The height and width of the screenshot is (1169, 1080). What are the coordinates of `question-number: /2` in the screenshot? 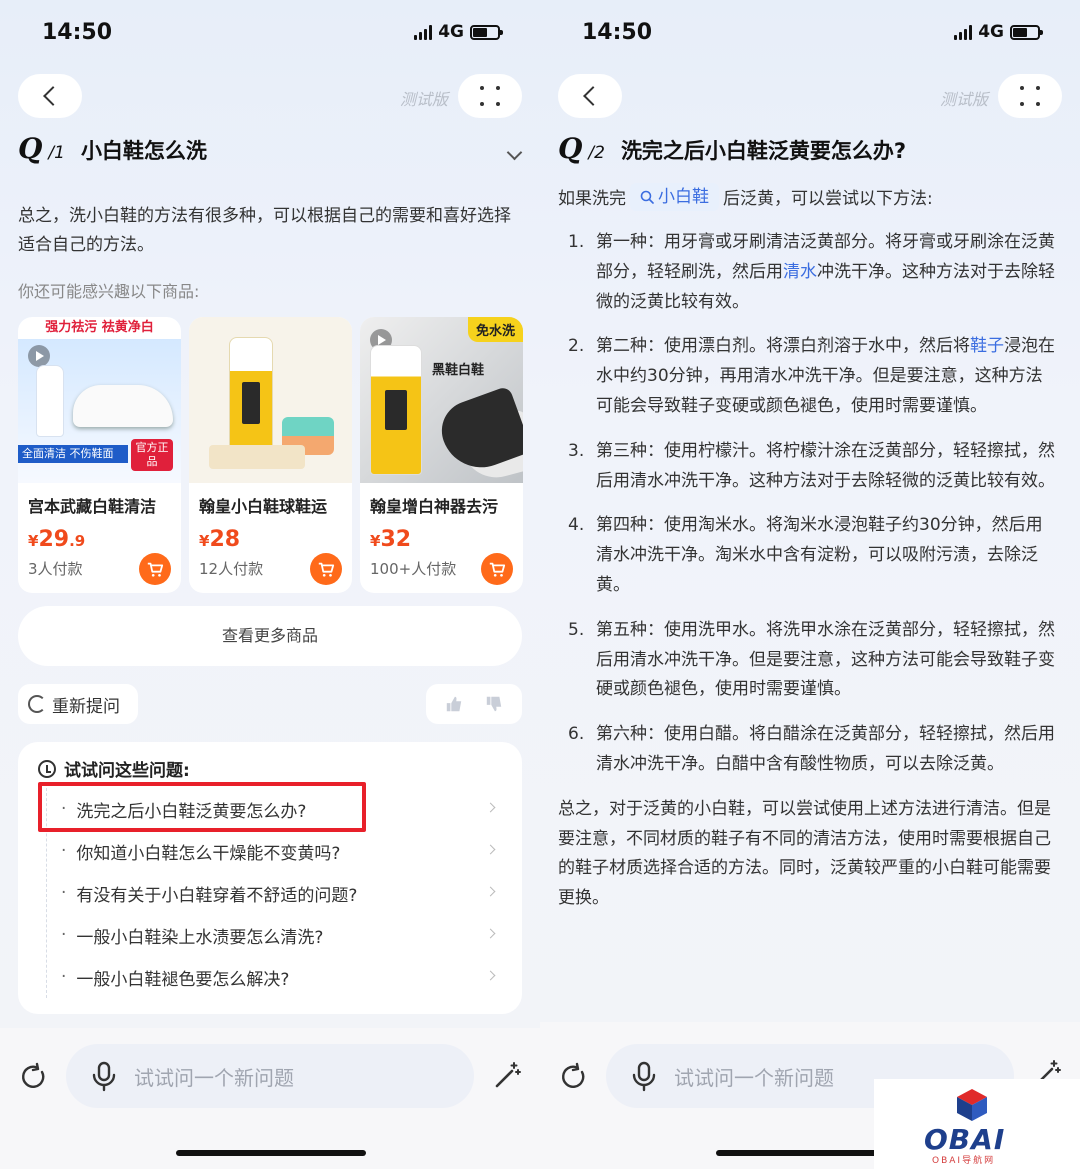 It's located at (596, 153).